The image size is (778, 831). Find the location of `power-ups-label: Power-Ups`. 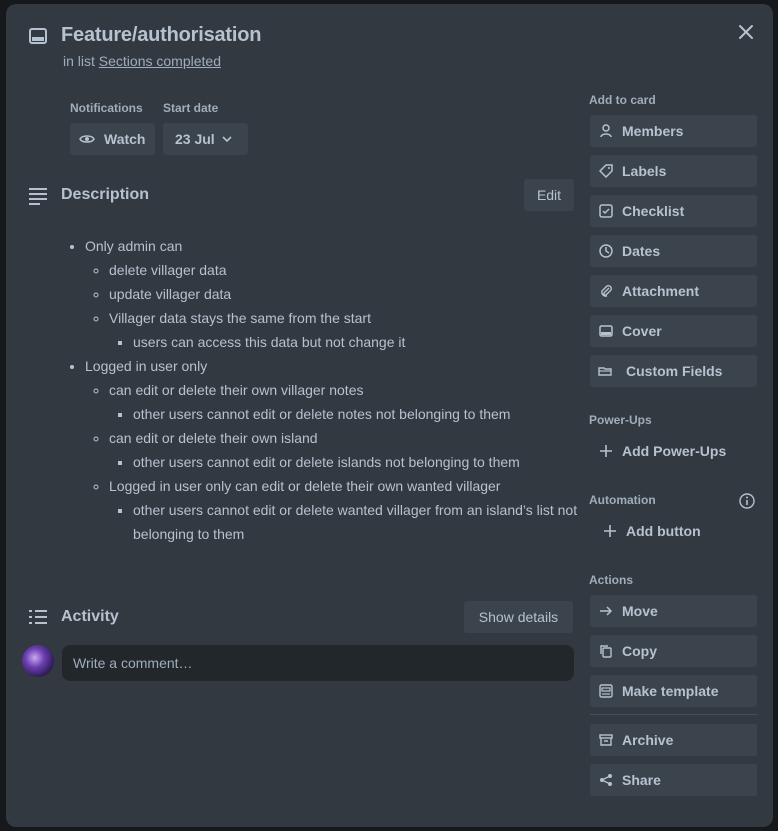

power-ups-label: Power-Ups is located at coordinates (620, 420).